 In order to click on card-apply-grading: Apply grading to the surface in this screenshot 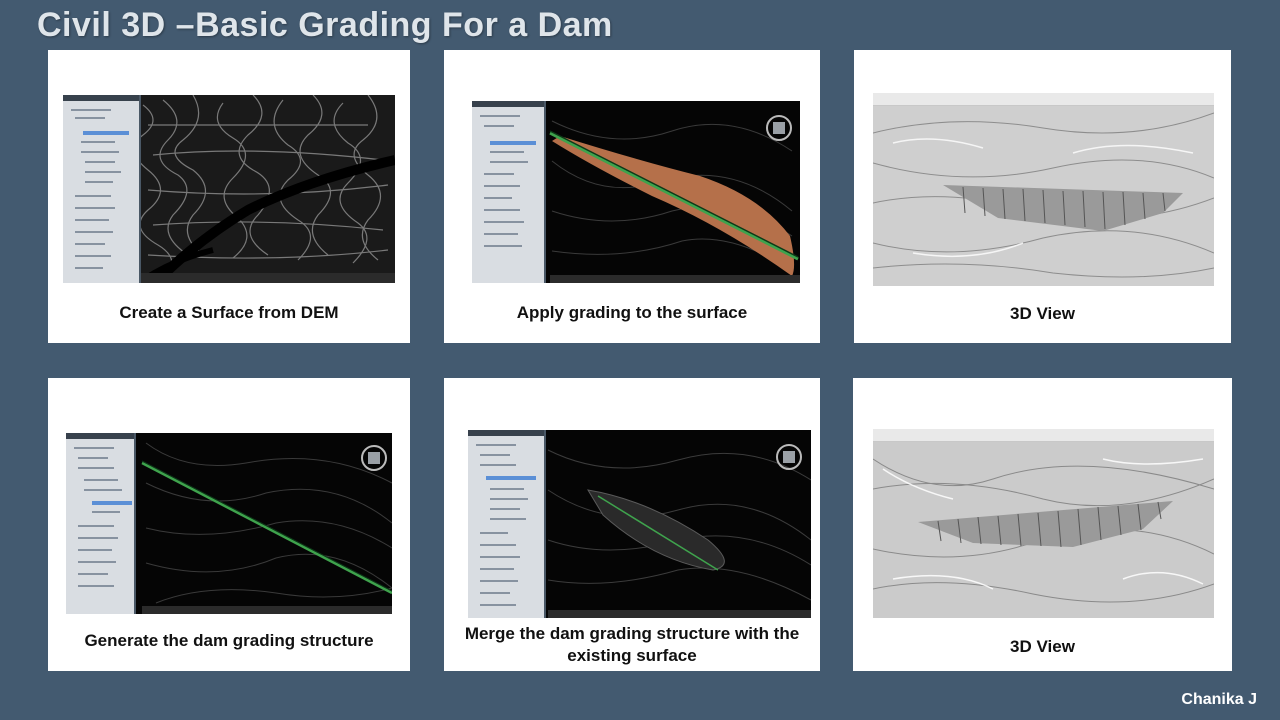, I will do `click(632, 196)`.